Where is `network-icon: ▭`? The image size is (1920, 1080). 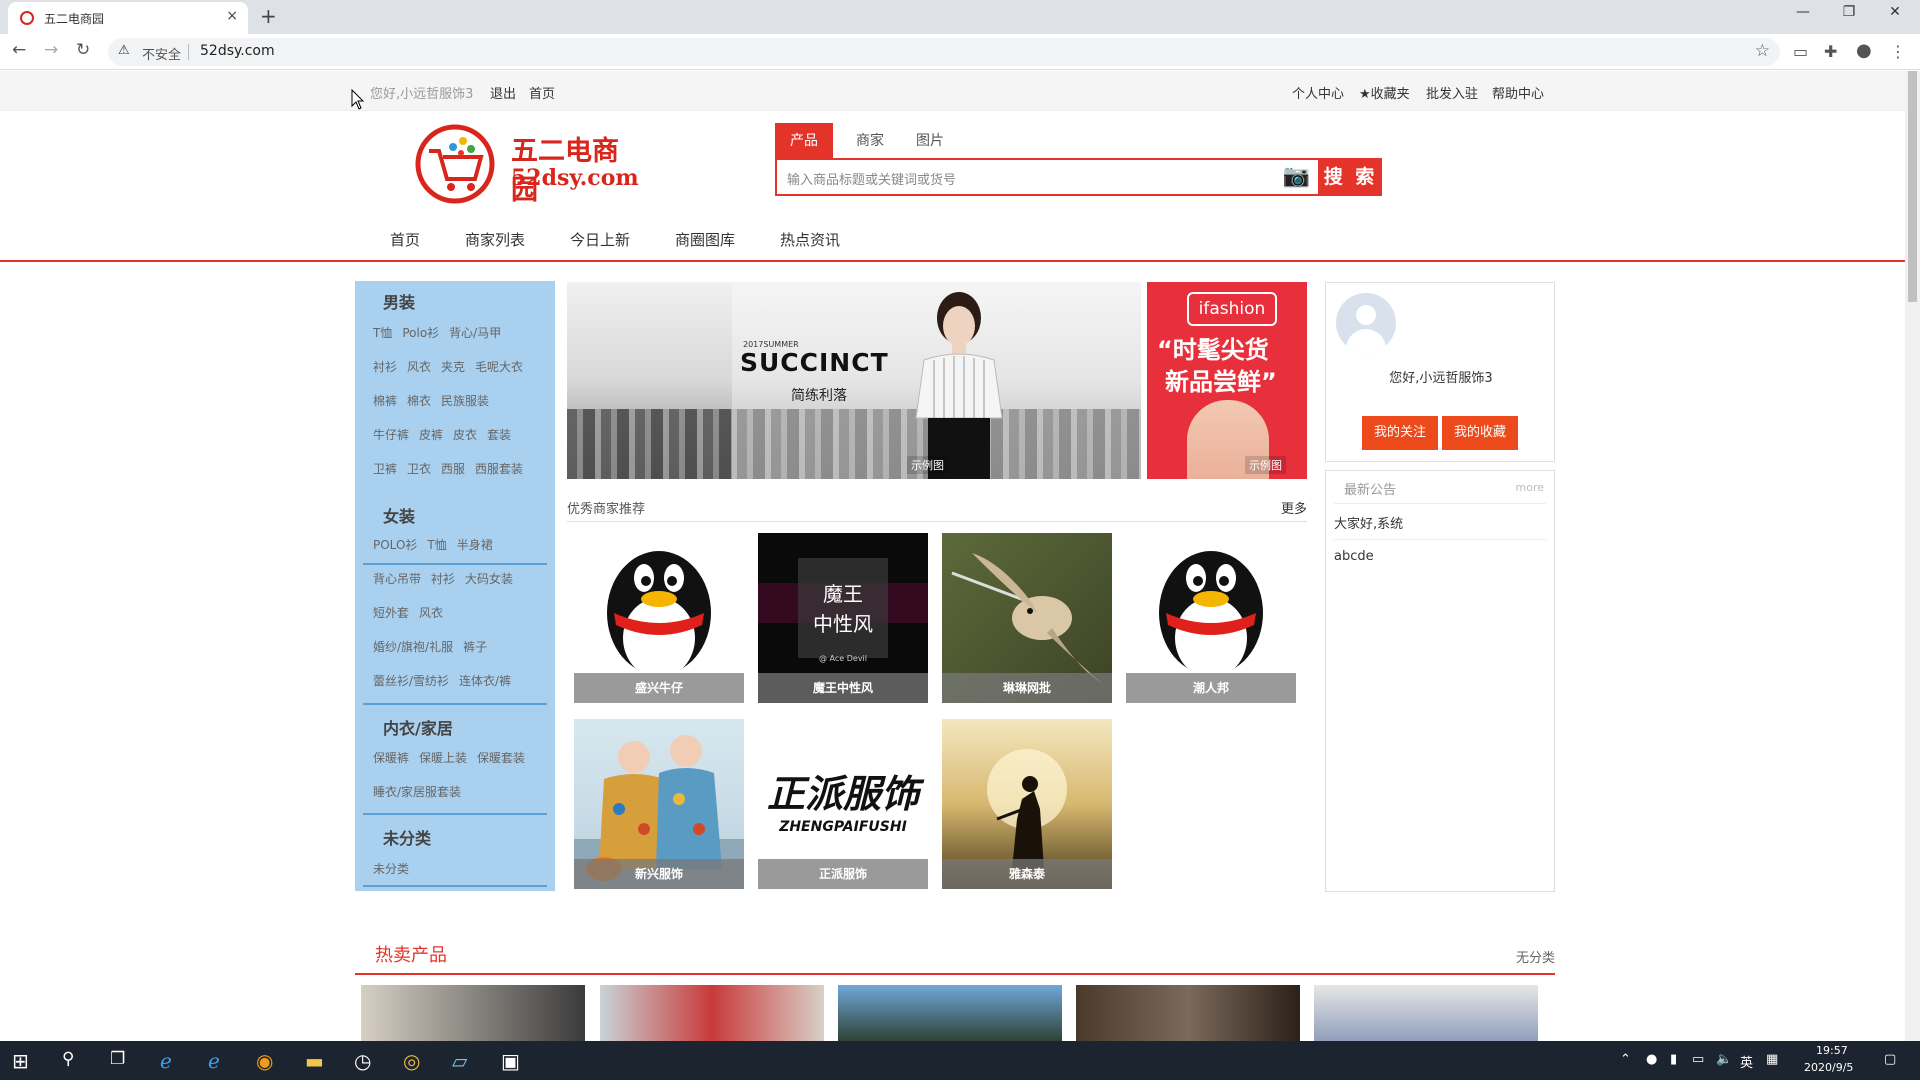
network-icon: ▭ is located at coordinates (1698, 1059).